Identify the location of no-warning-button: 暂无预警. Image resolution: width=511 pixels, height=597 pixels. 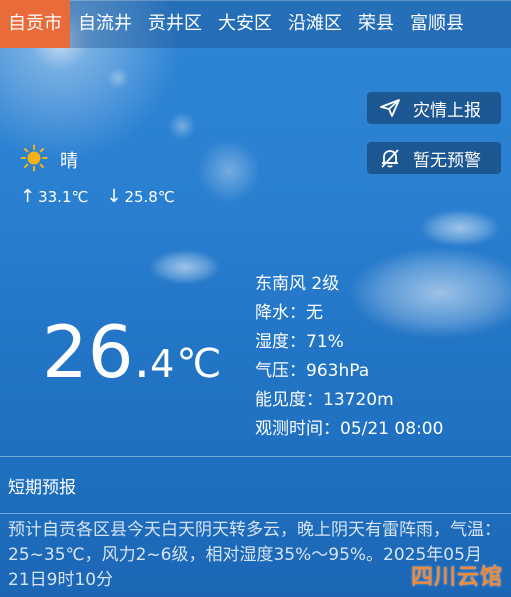
(434, 158).